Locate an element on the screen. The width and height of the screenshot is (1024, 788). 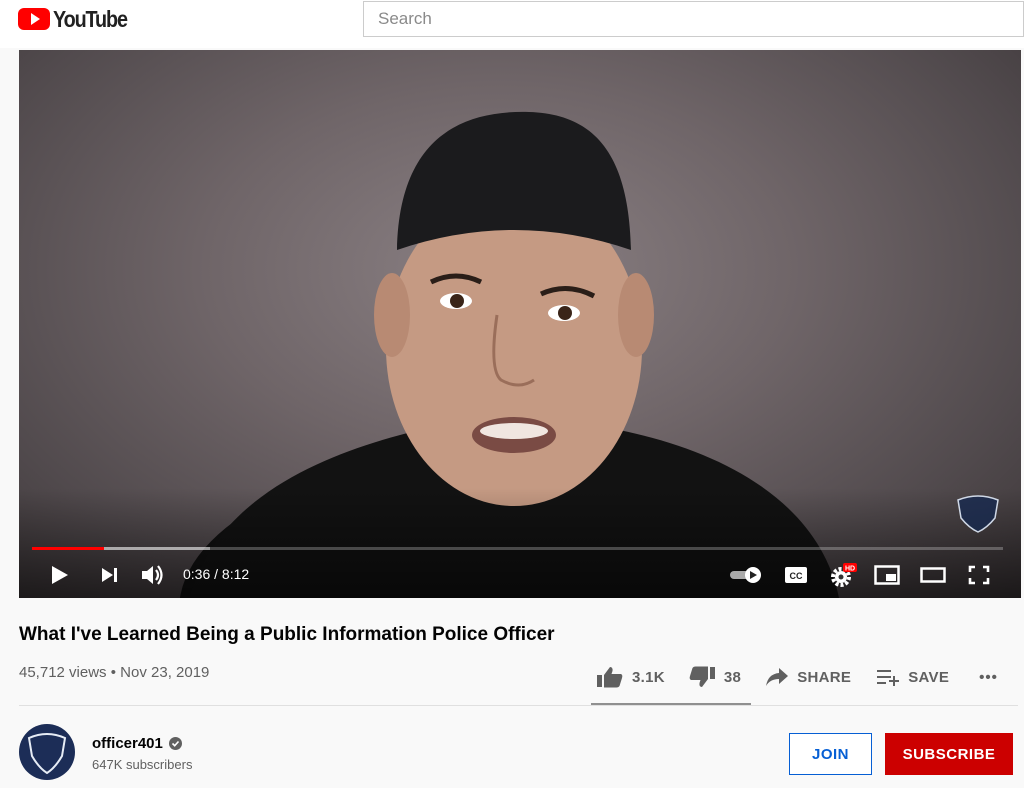
hd-badge: HD is located at coordinates (850, 569).